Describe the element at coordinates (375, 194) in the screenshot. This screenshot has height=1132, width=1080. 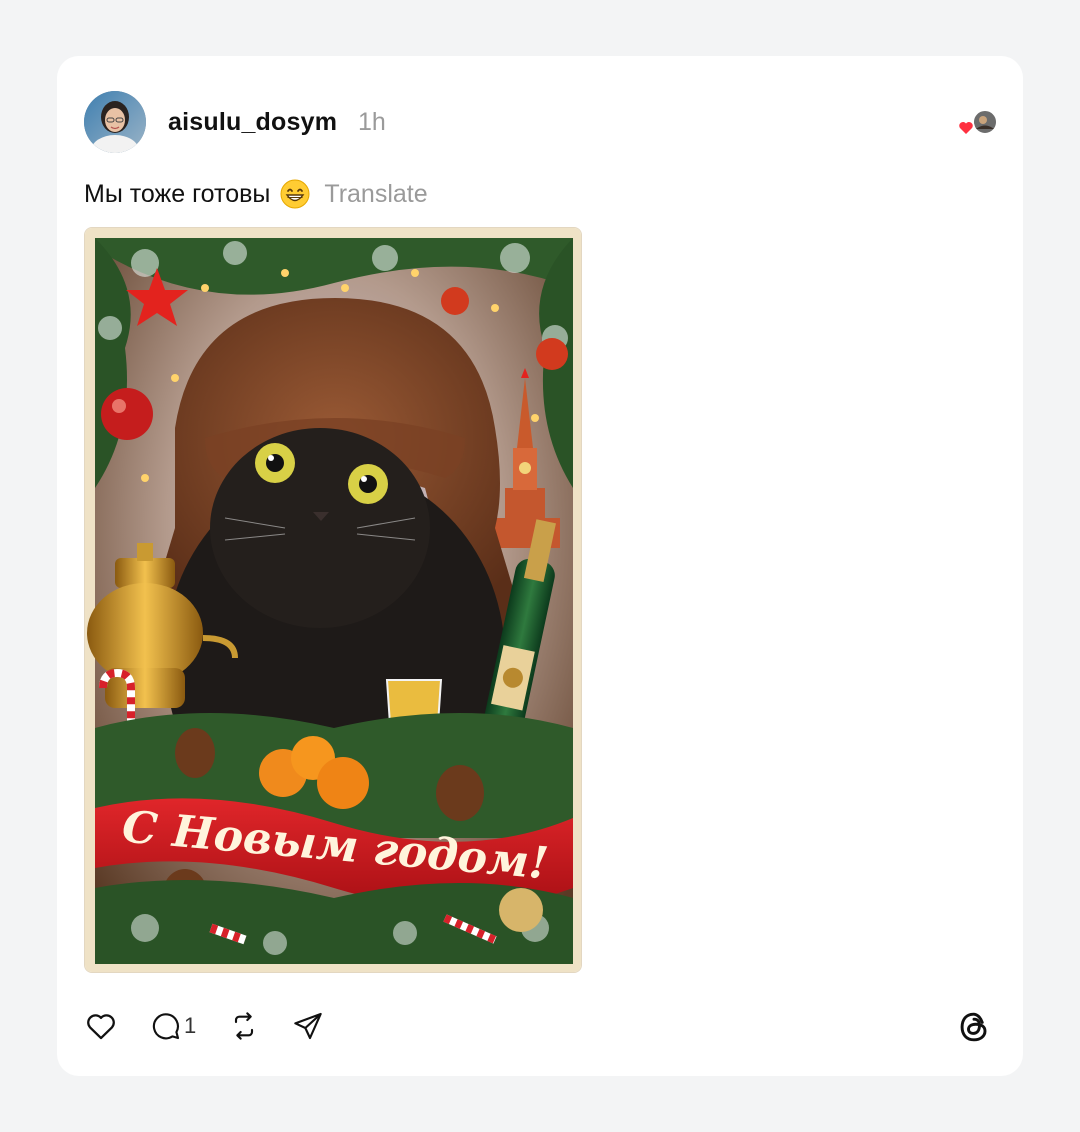
I see `translate-link: Translate` at that location.